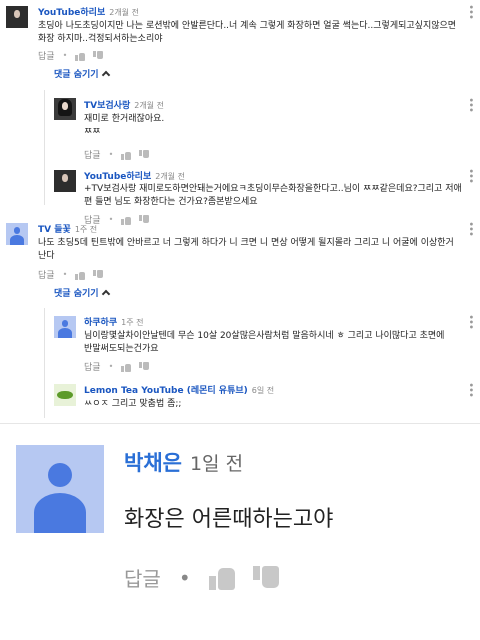  I want to click on comment-text: 화장은 어른때하는고야, so click(229, 519).